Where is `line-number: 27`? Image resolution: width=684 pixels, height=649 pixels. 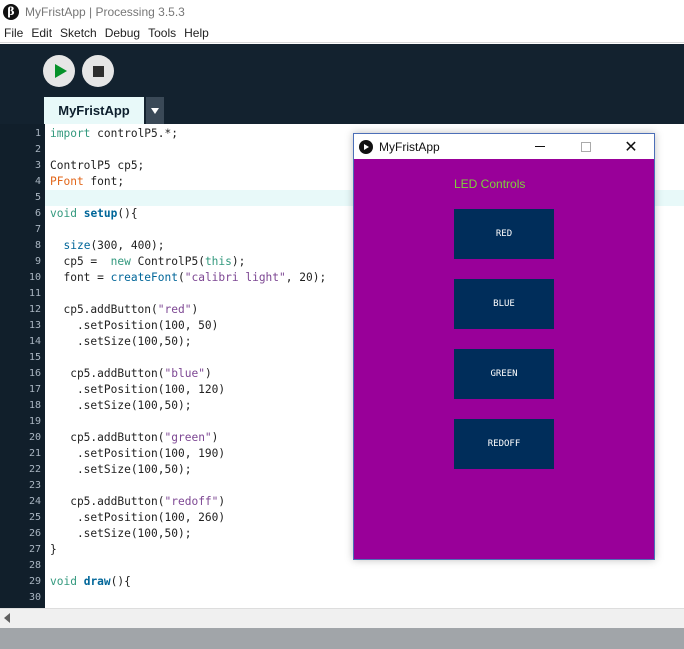 line-number: 27 is located at coordinates (34, 549).